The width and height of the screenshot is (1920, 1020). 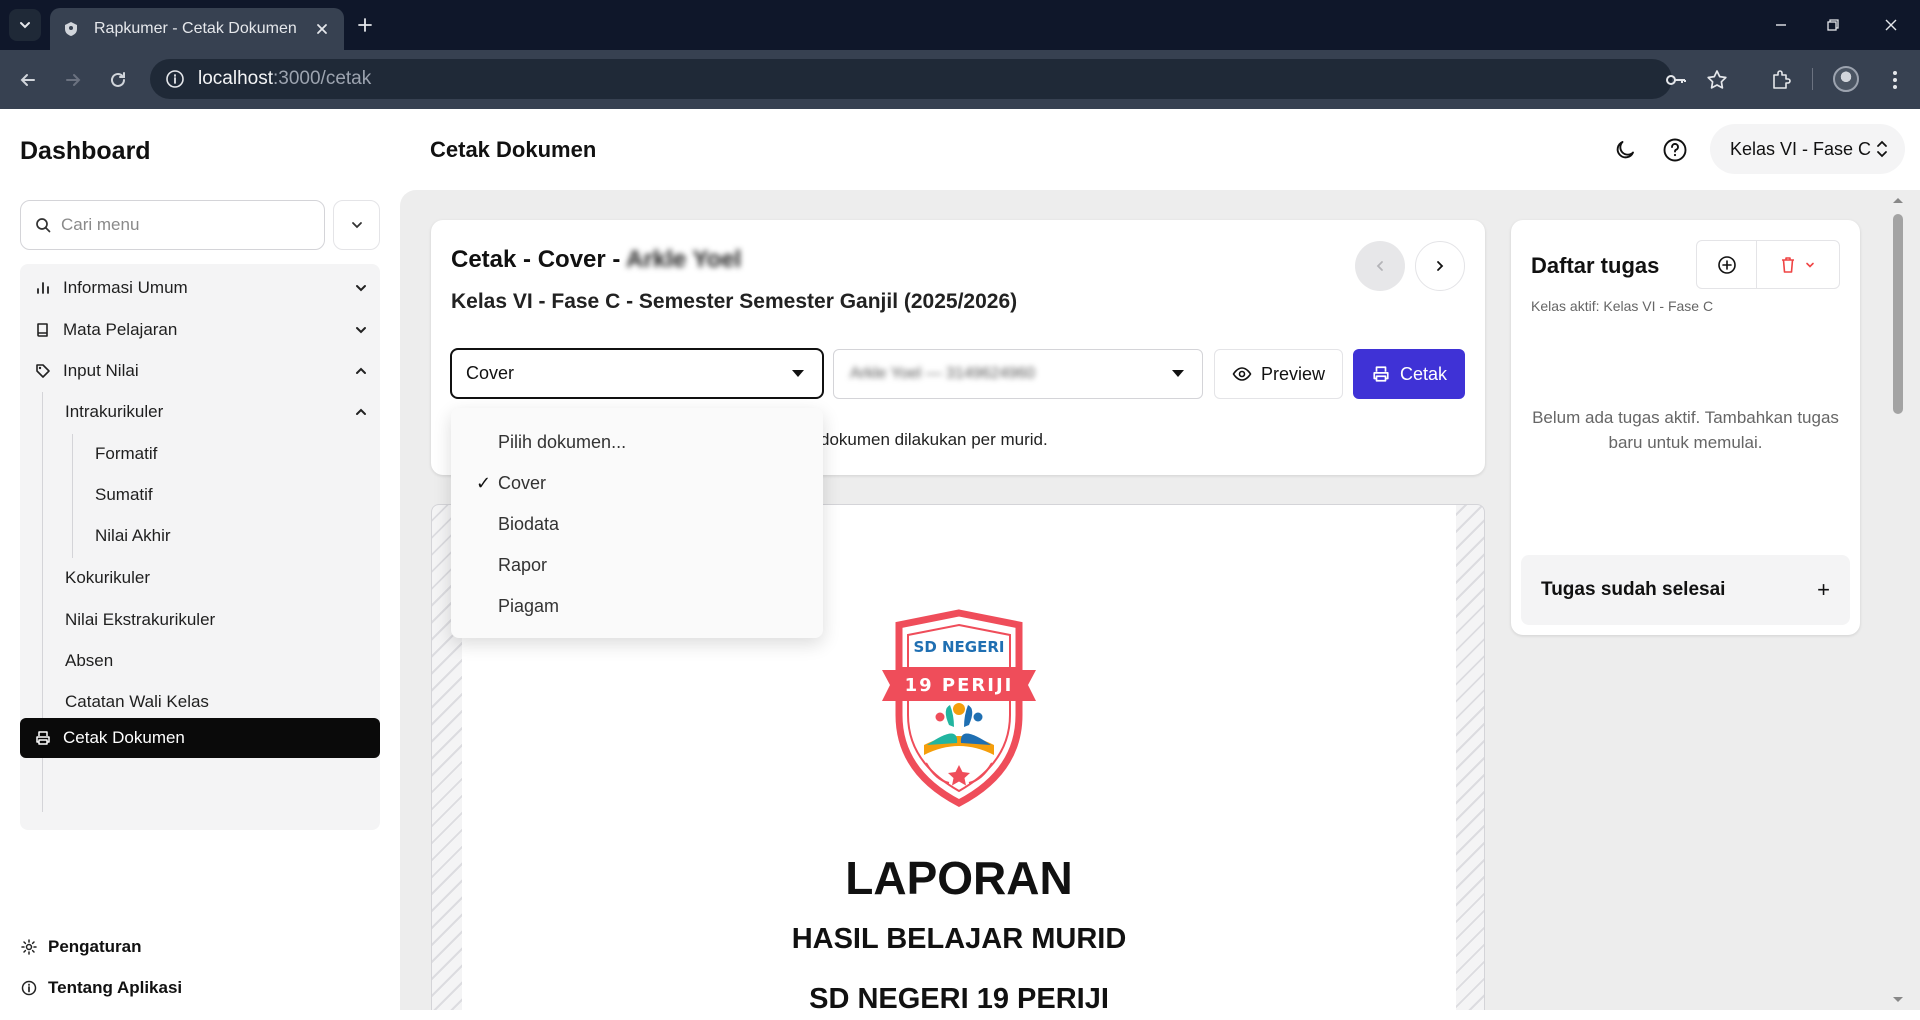 I want to click on sidebar-item-formatif: Formatif, so click(x=200, y=454).